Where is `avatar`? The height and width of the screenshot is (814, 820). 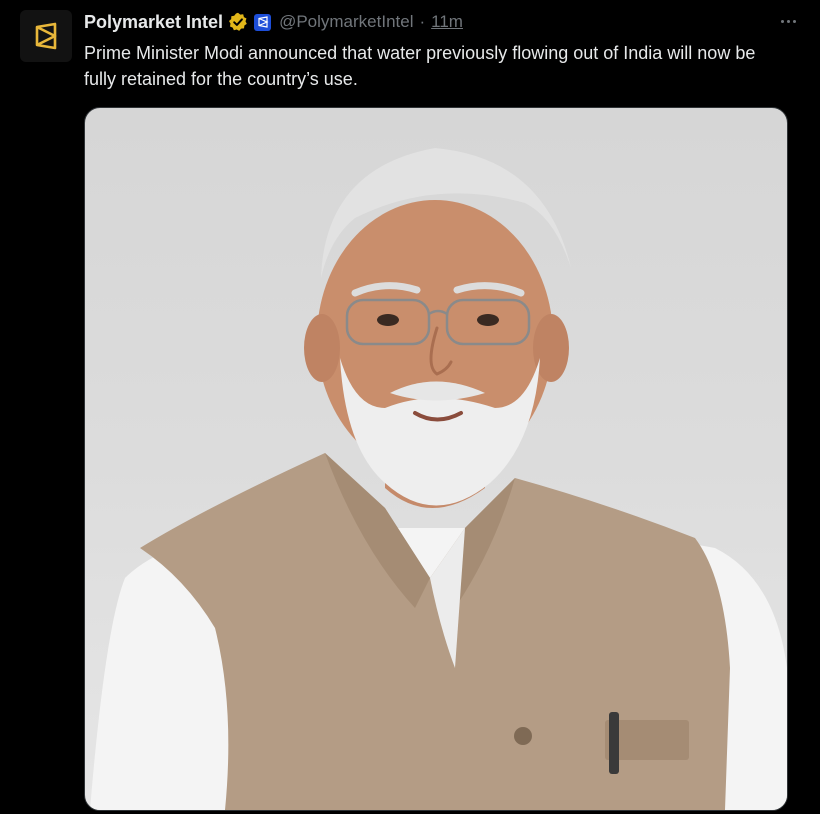 avatar is located at coordinates (46, 36).